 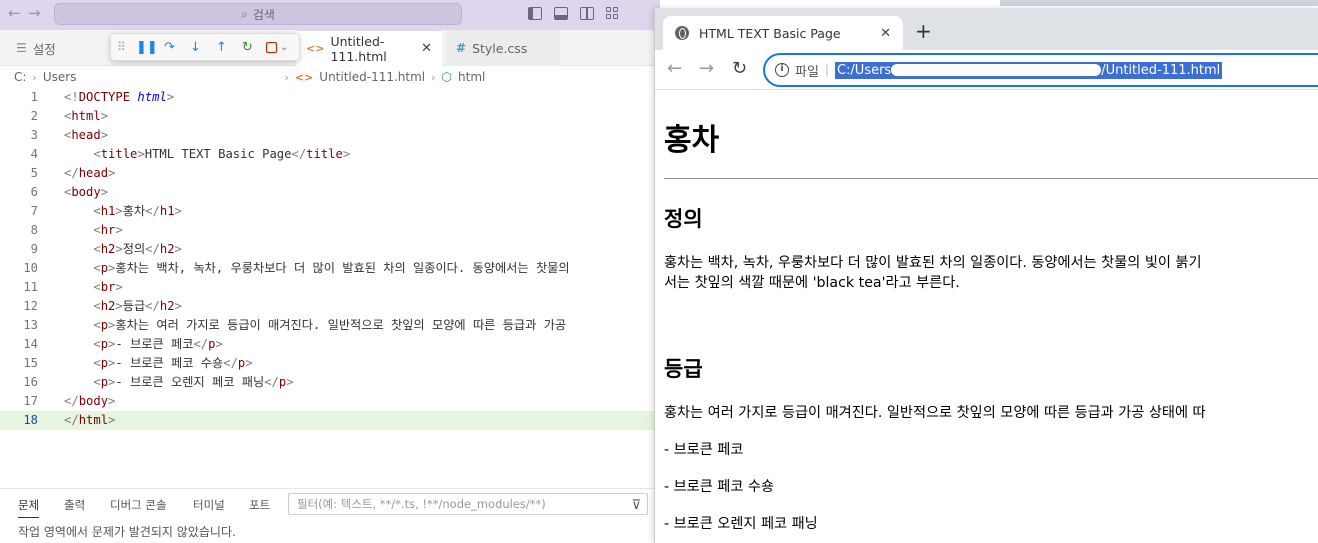 I want to click on tab-style-css: # Style.css, so click(x=503, y=48).